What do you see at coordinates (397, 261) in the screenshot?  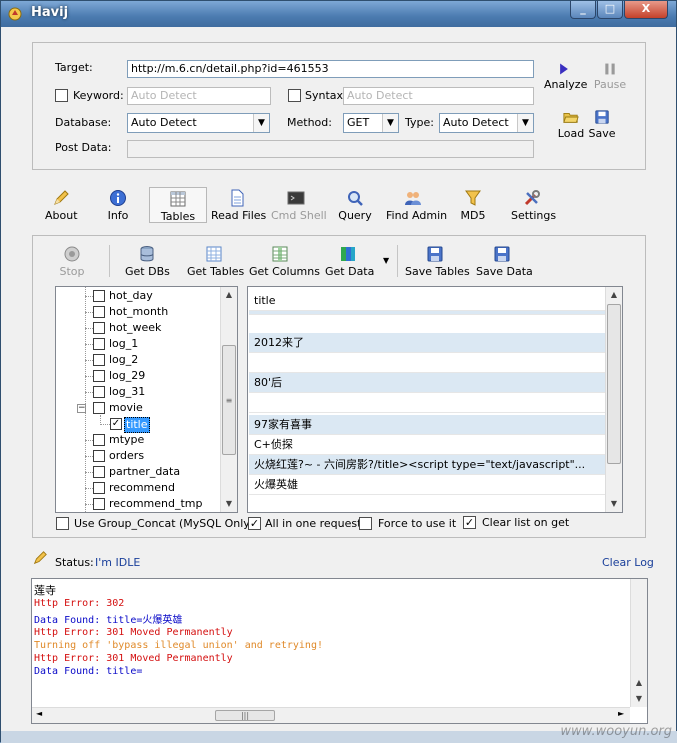 I see `toolbar-separator` at bounding box center [397, 261].